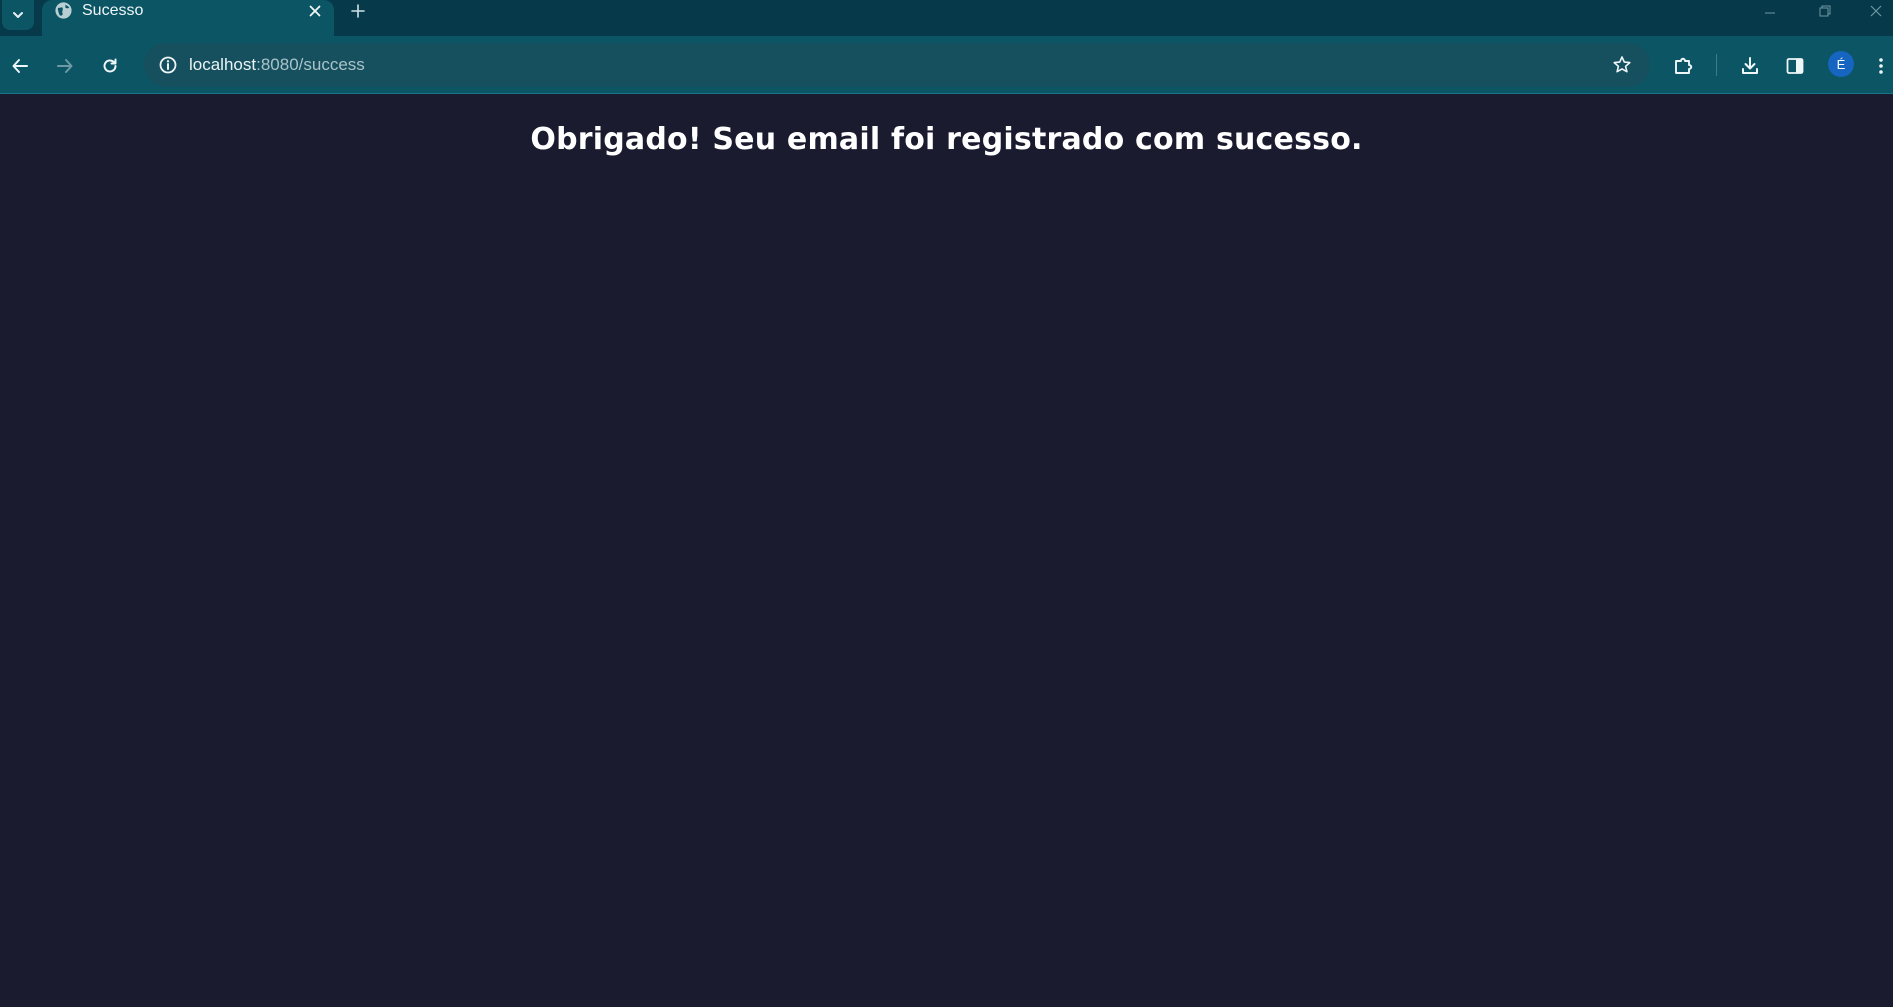 The height and width of the screenshot is (1007, 1893). I want to click on url-text: localhost:8080/success, so click(277, 65).